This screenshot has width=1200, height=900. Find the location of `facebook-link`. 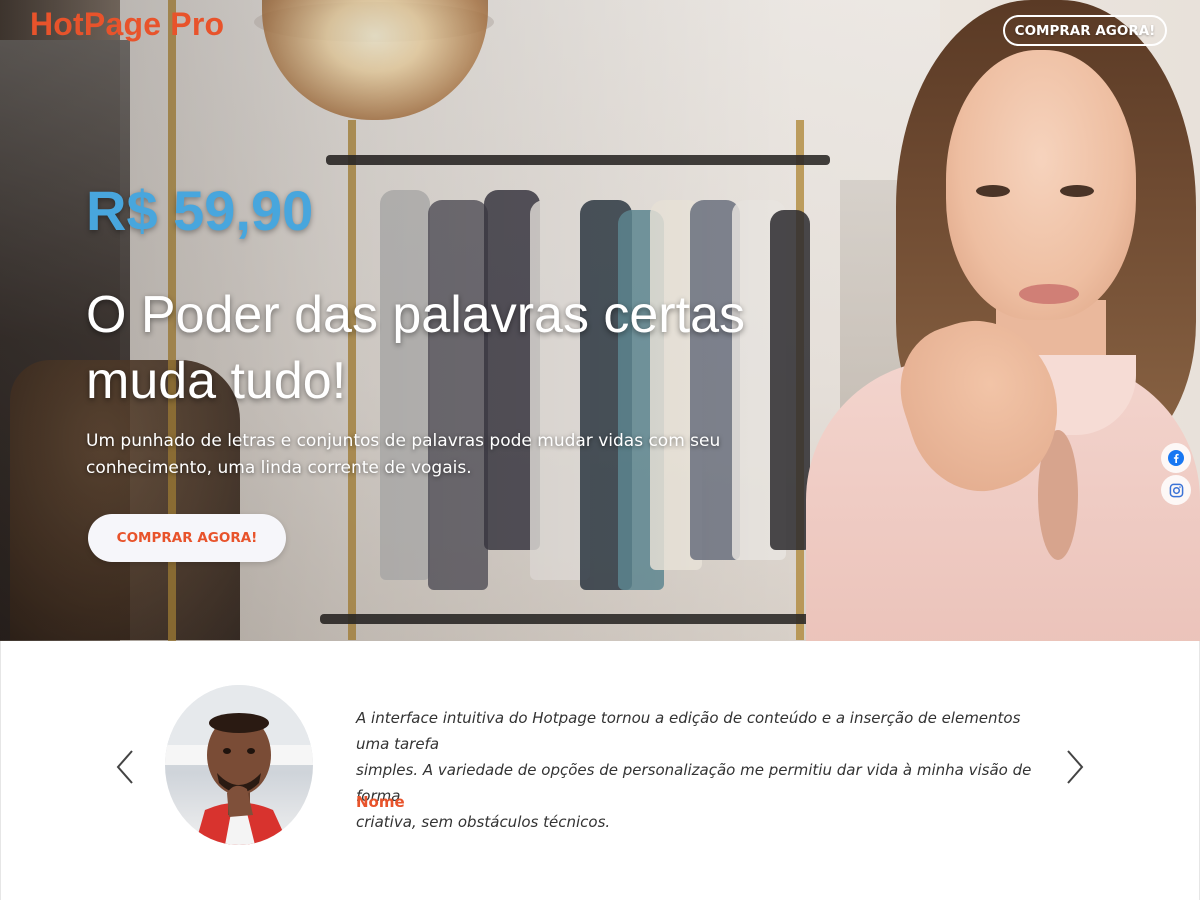

facebook-link is located at coordinates (1176, 458).